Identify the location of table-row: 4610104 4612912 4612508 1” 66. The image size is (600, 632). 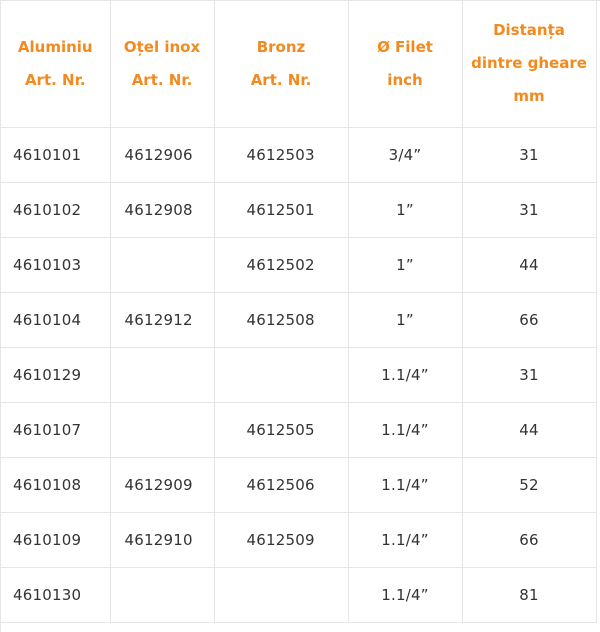
(299, 320).